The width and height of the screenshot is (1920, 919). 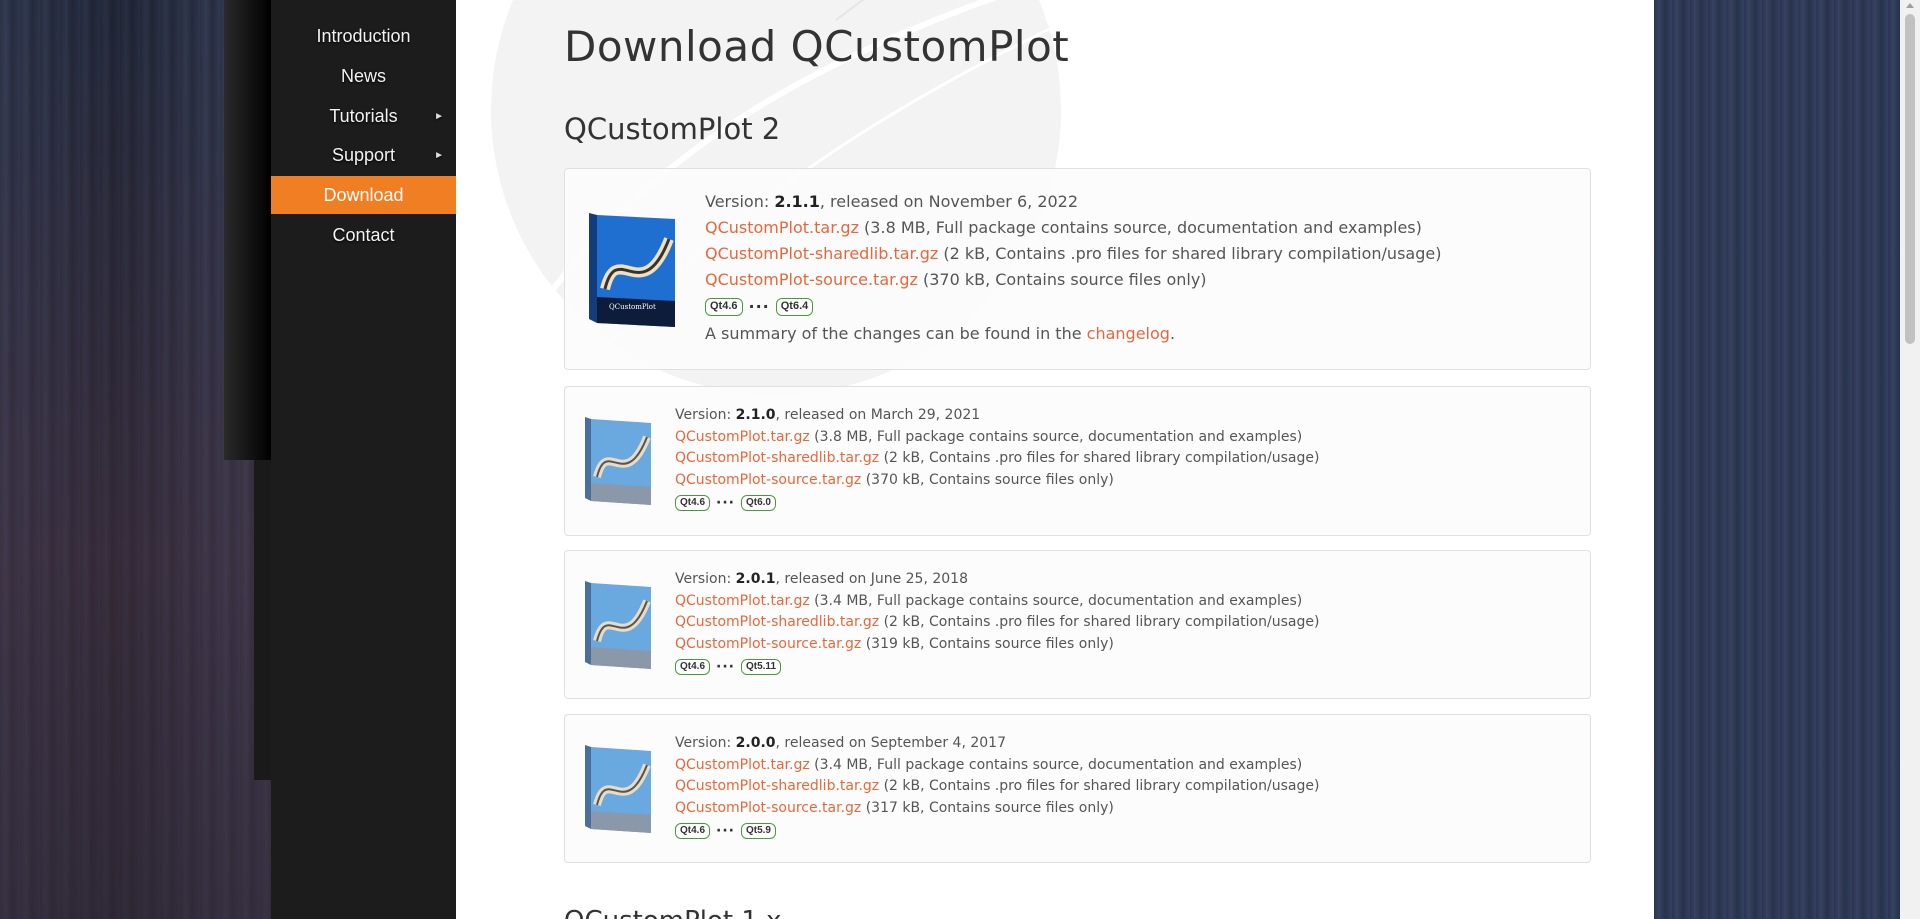 I want to click on nav-item-contact: Contact, so click(x=363, y=235).